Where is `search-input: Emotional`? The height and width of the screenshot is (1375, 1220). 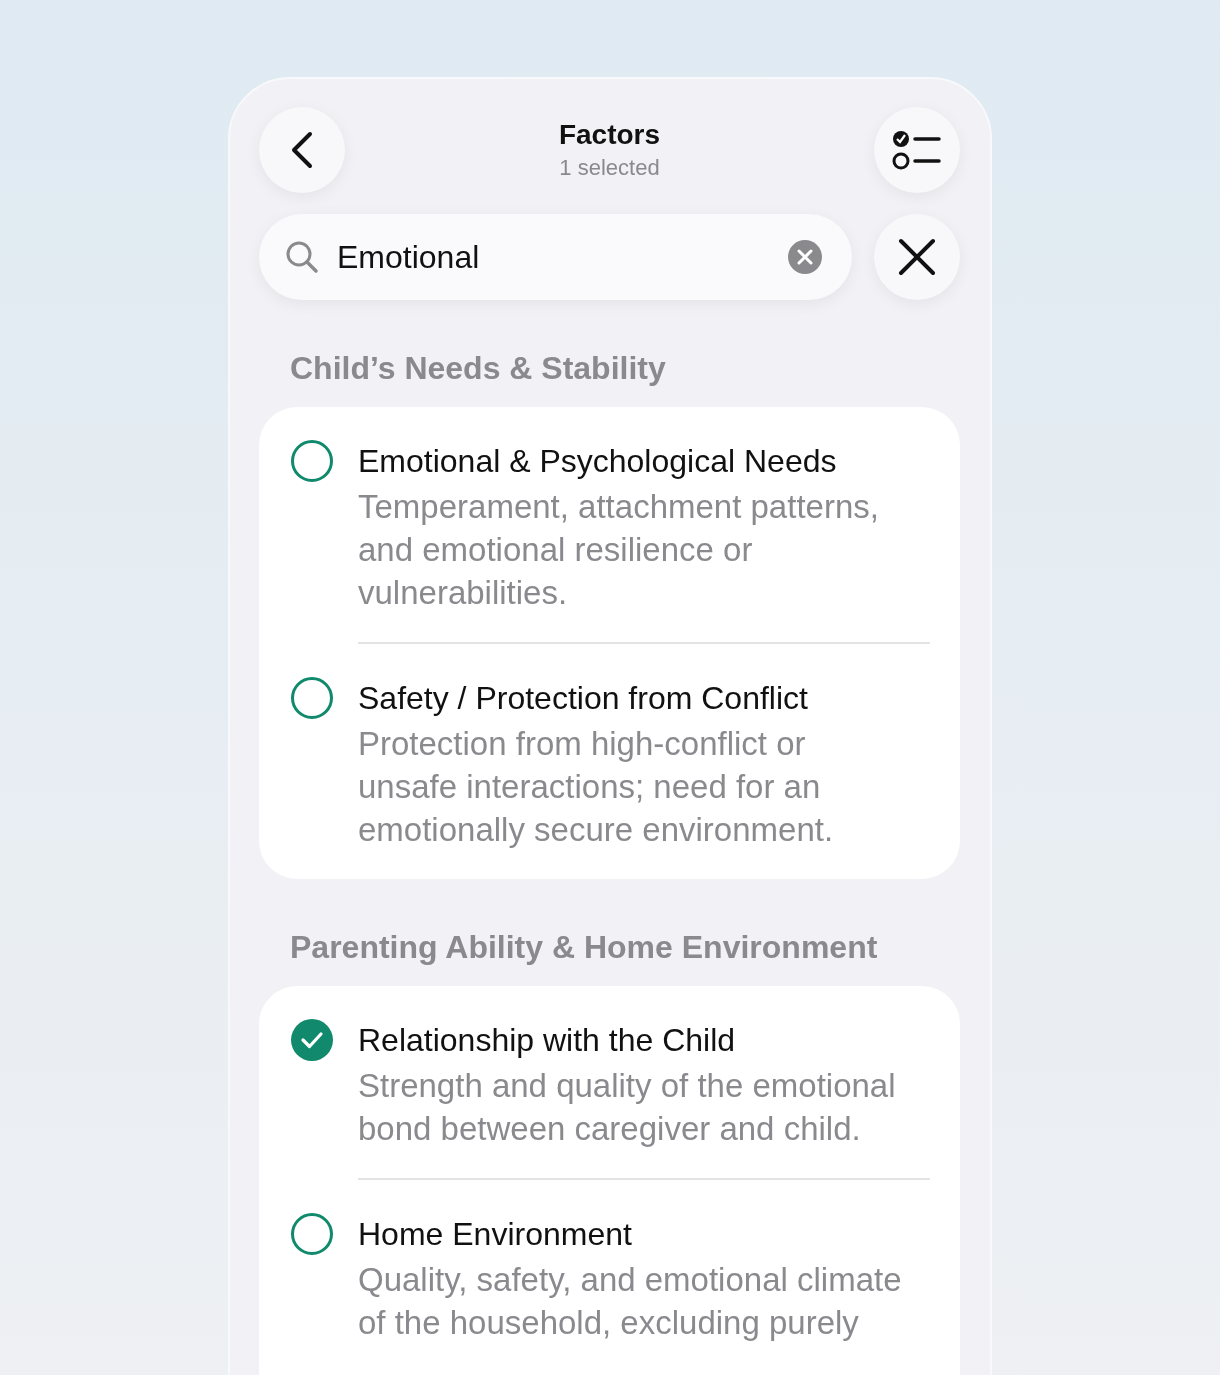 search-input: Emotional is located at coordinates (553, 257).